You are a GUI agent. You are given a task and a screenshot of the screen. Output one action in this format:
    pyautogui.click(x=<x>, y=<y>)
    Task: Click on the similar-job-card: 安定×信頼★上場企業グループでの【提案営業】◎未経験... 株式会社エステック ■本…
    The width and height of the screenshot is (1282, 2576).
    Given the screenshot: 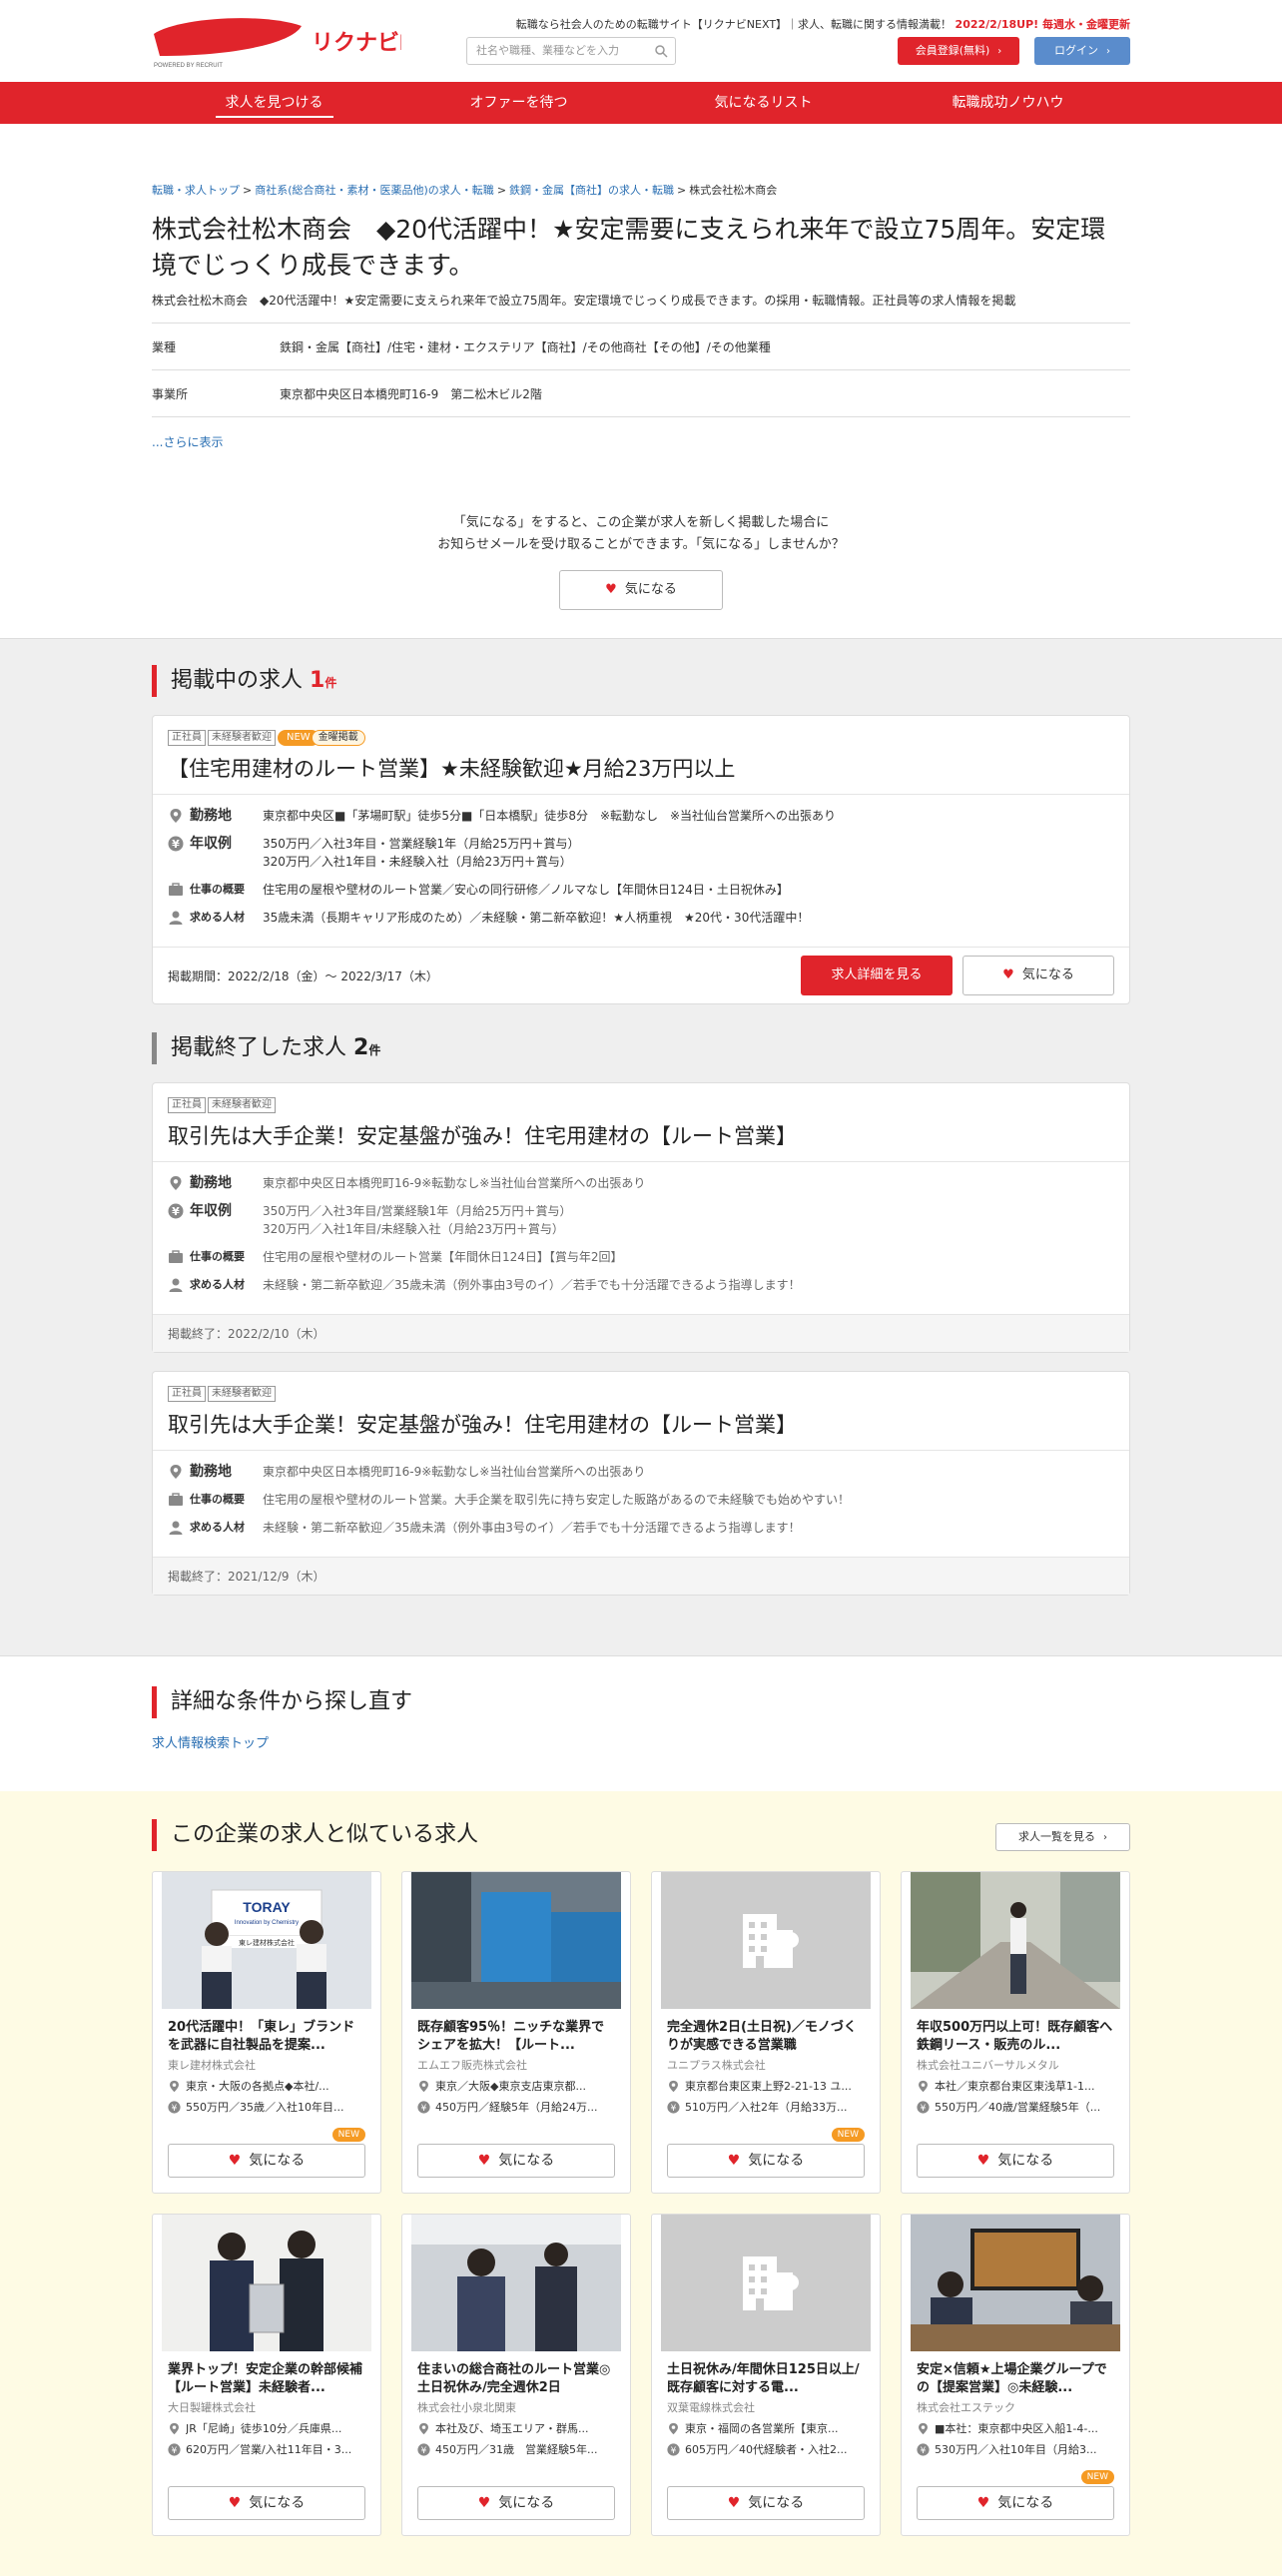 What is the action you would take?
    pyautogui.click(x=1015, y=2375)
    